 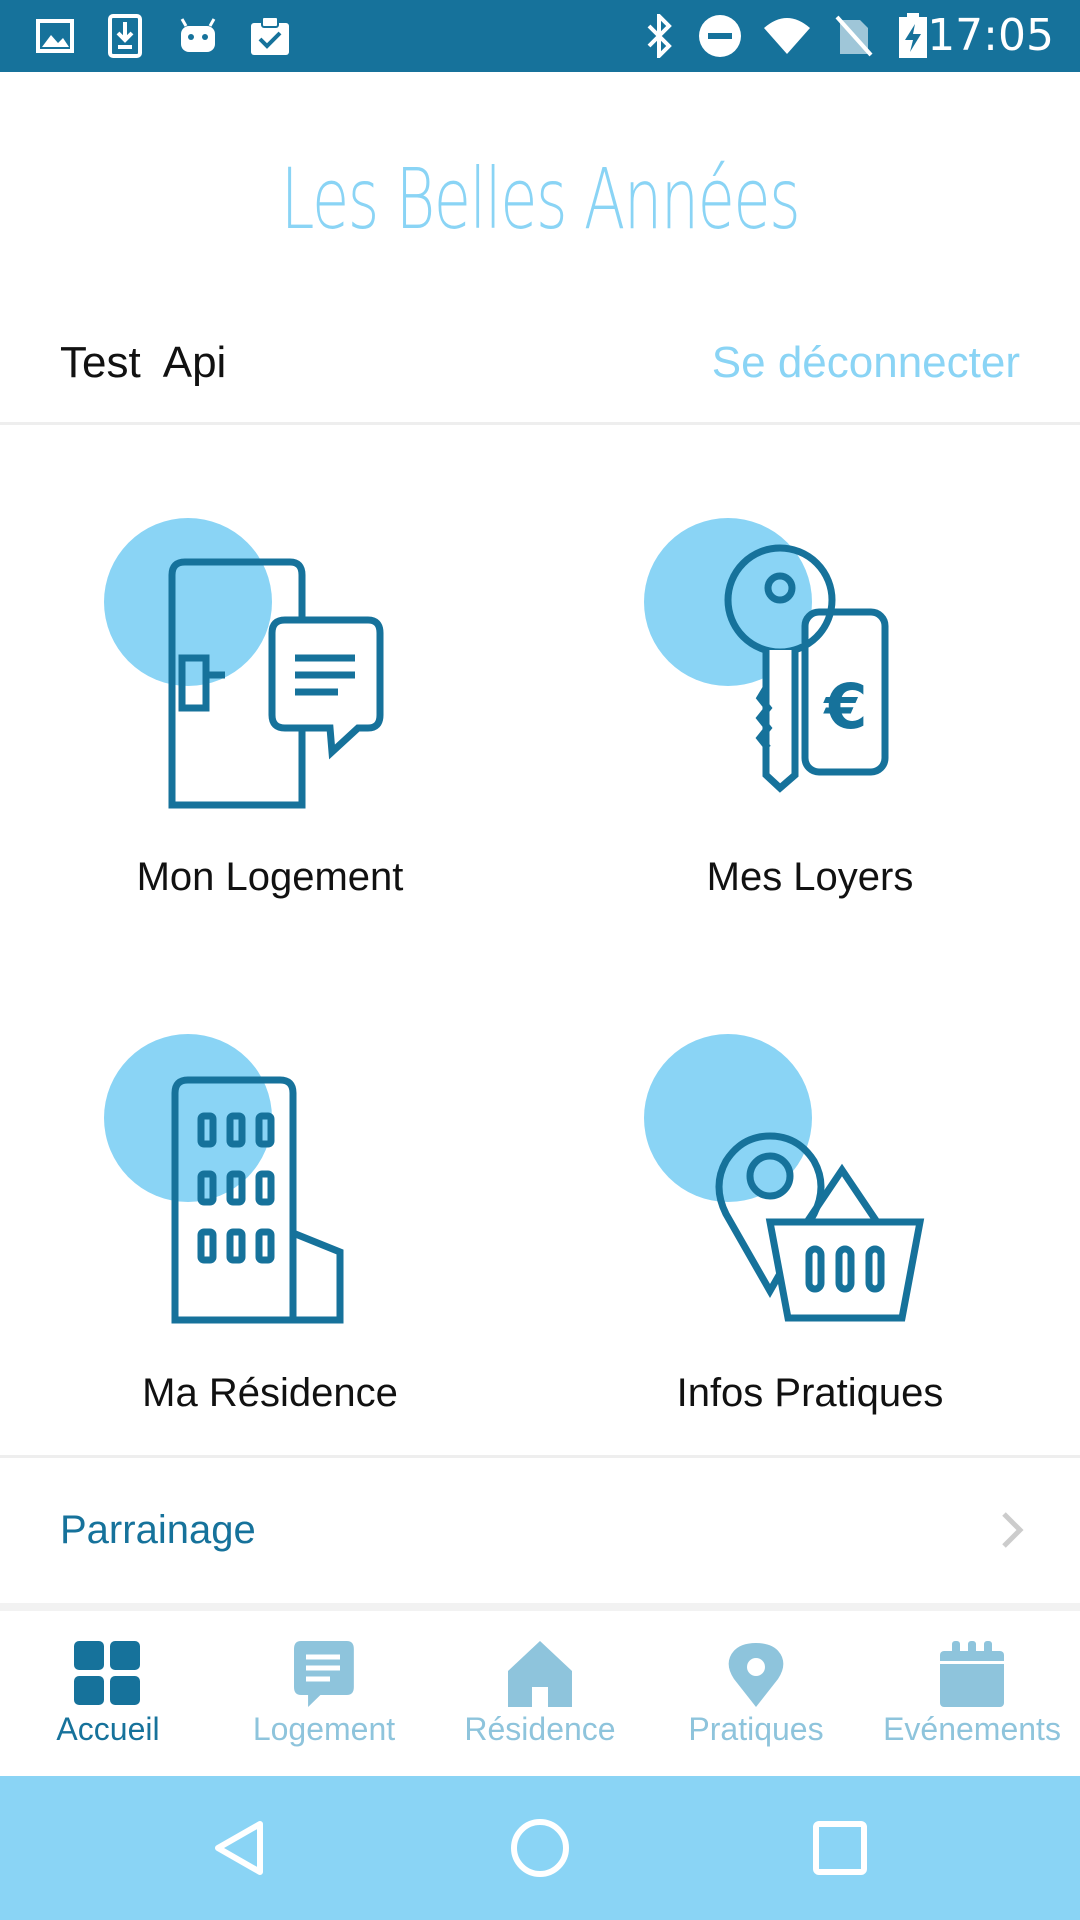 I want to click on nav-accueil: Accueil, so click(x=108, y=1693).